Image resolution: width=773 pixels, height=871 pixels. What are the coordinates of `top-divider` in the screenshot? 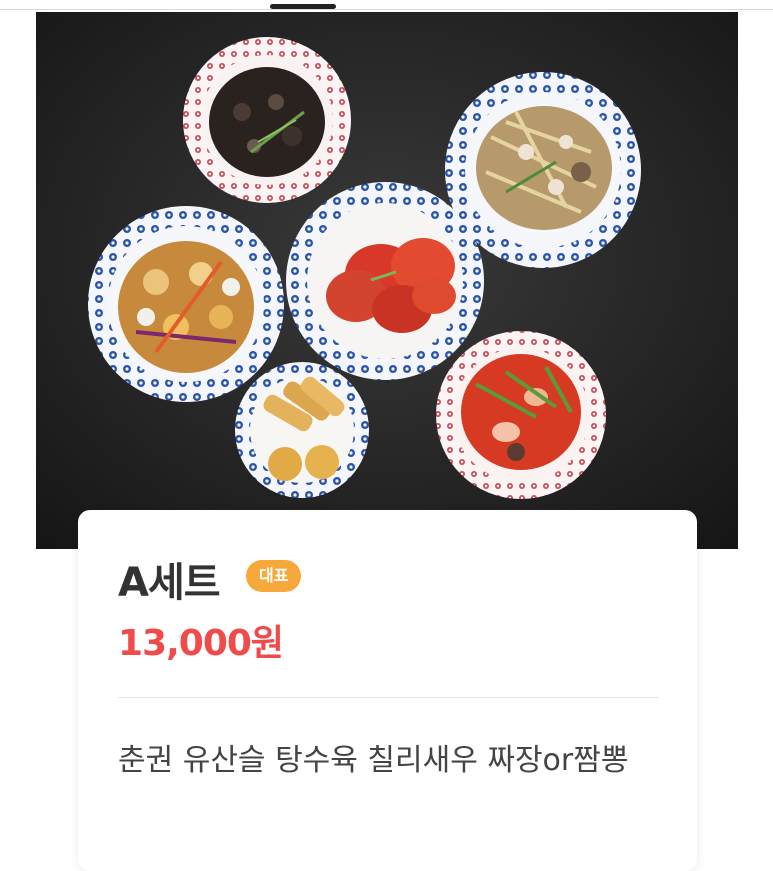 It's located at (386, 9).